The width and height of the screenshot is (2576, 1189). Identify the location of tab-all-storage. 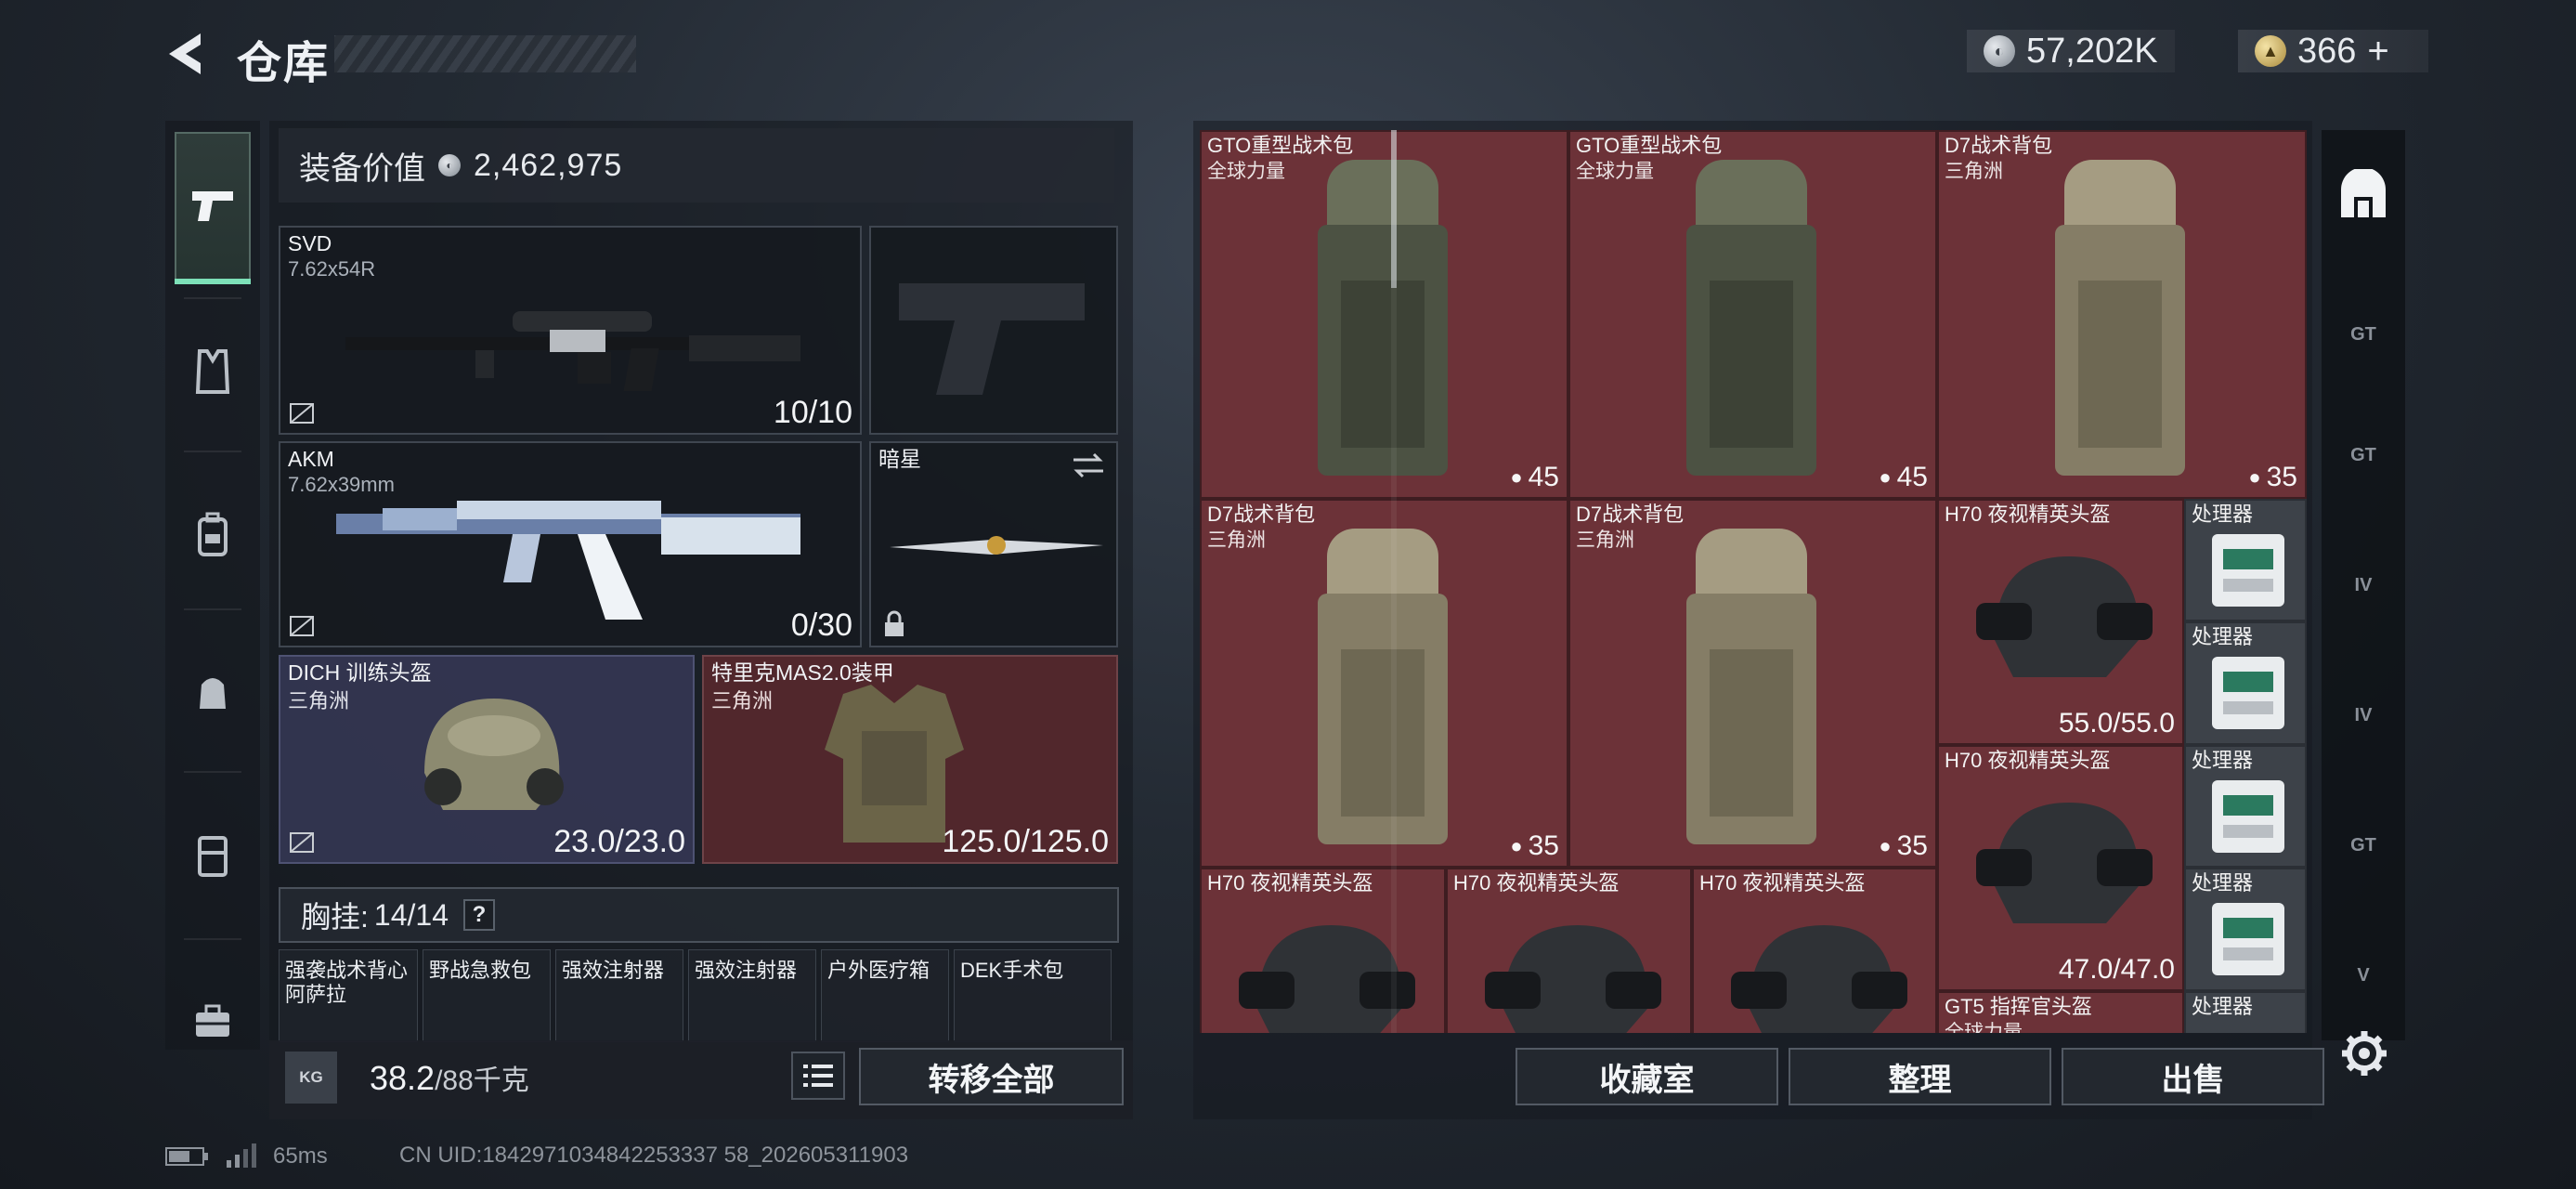
(2363, 195).